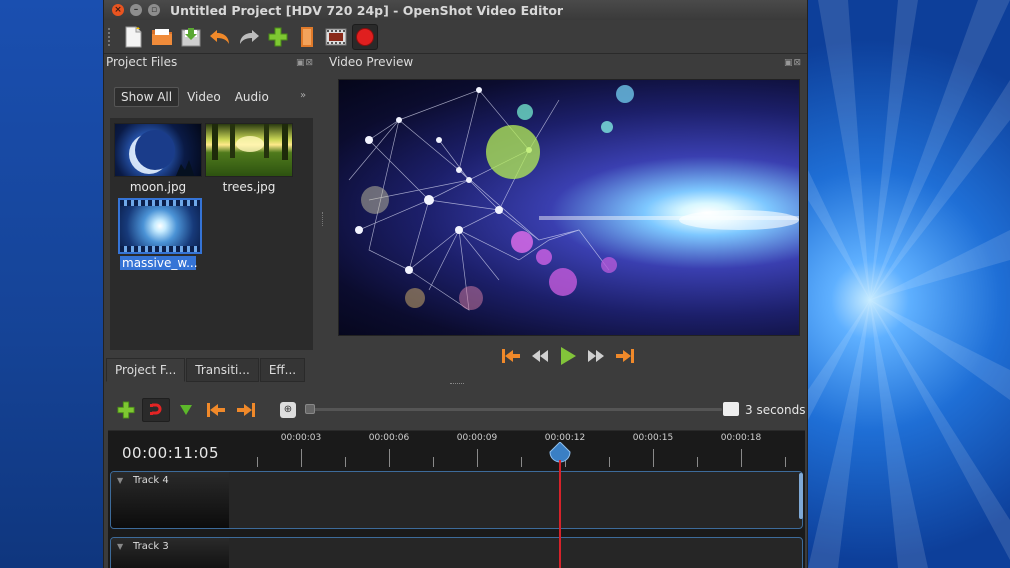 This screenshot has width=1010, height=568. What do you see at coordinates (216, 410) in the screenshot?
I see `previous-marker-button` at bounding box center [216, 410].